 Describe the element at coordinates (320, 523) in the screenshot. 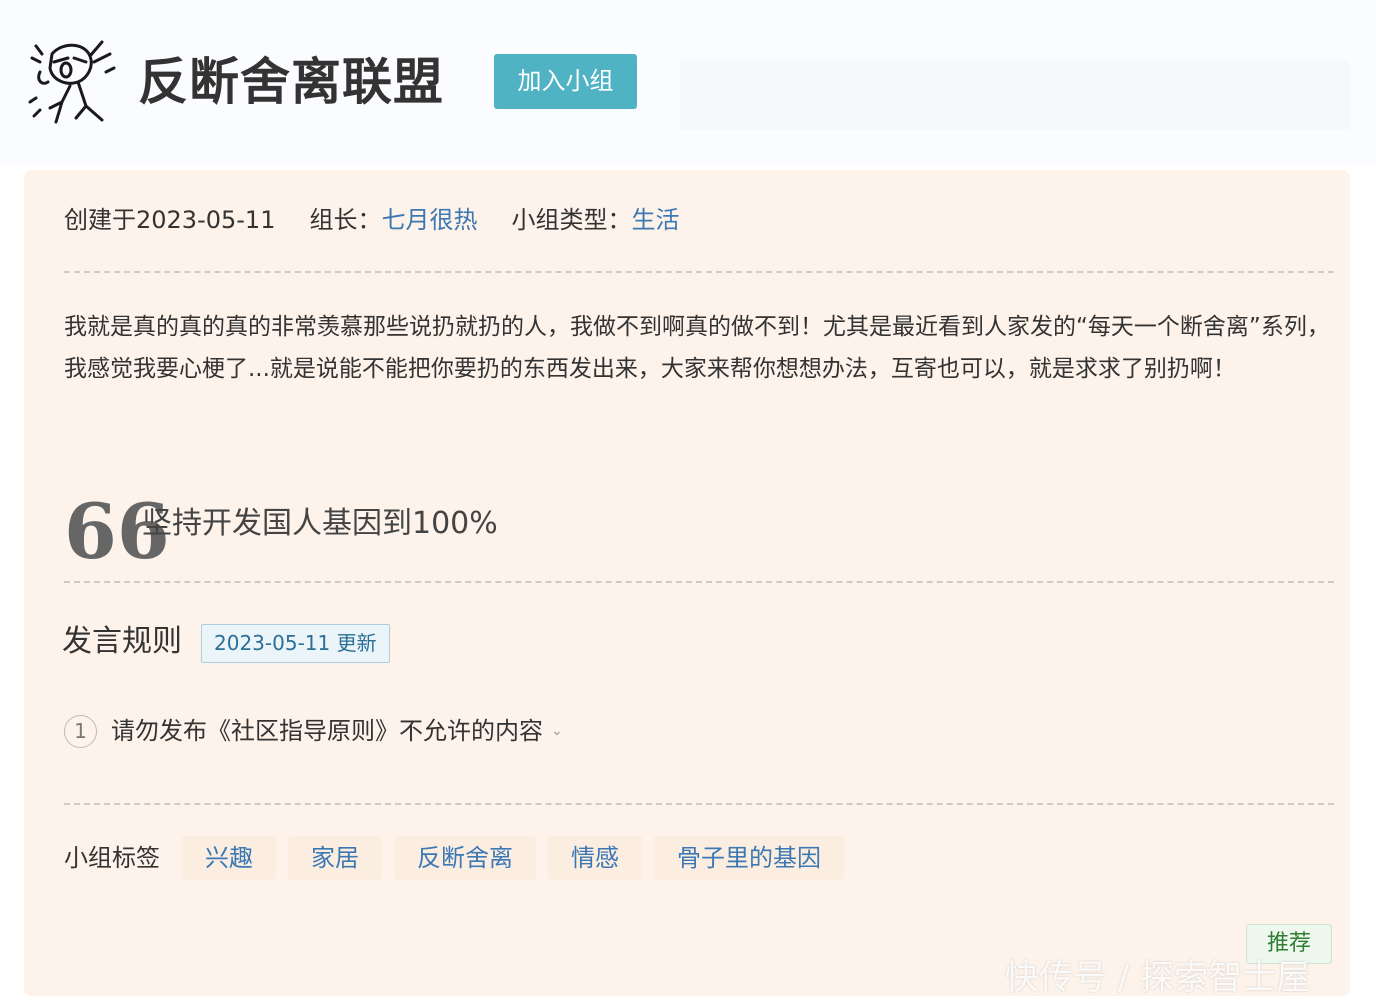

I see `group-slogan: 坚持开发国人基因到100%` at that location.